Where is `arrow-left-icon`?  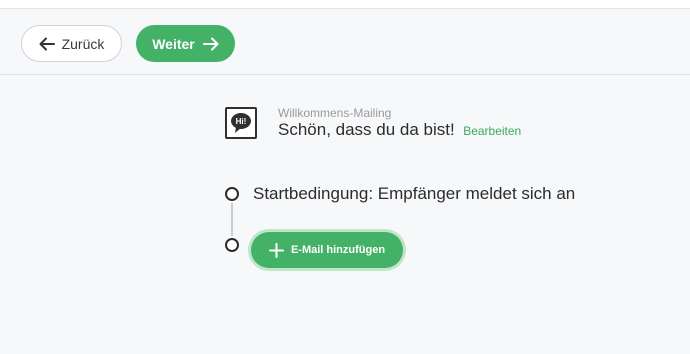 arrow-left-icon is located at coordinates (47, 44).